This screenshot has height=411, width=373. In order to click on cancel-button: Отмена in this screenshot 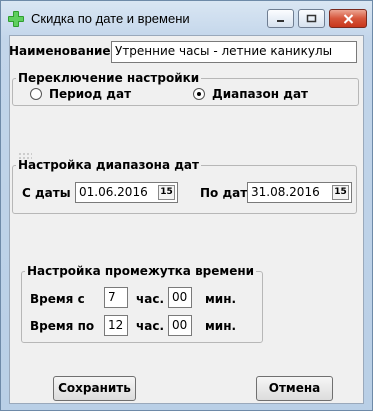, I will do `click(294, 388)`.